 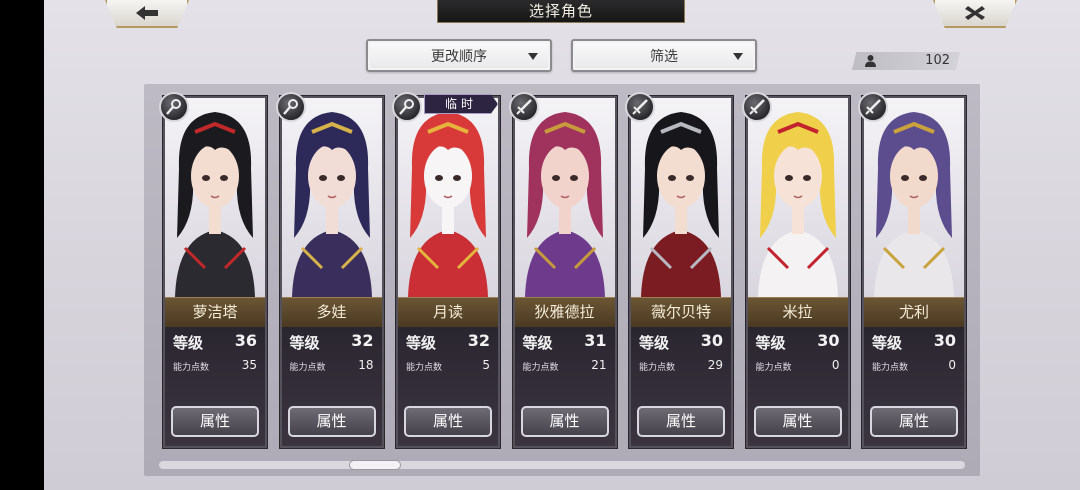 I want to click on character-count: 102, so click(x=906, y=61).